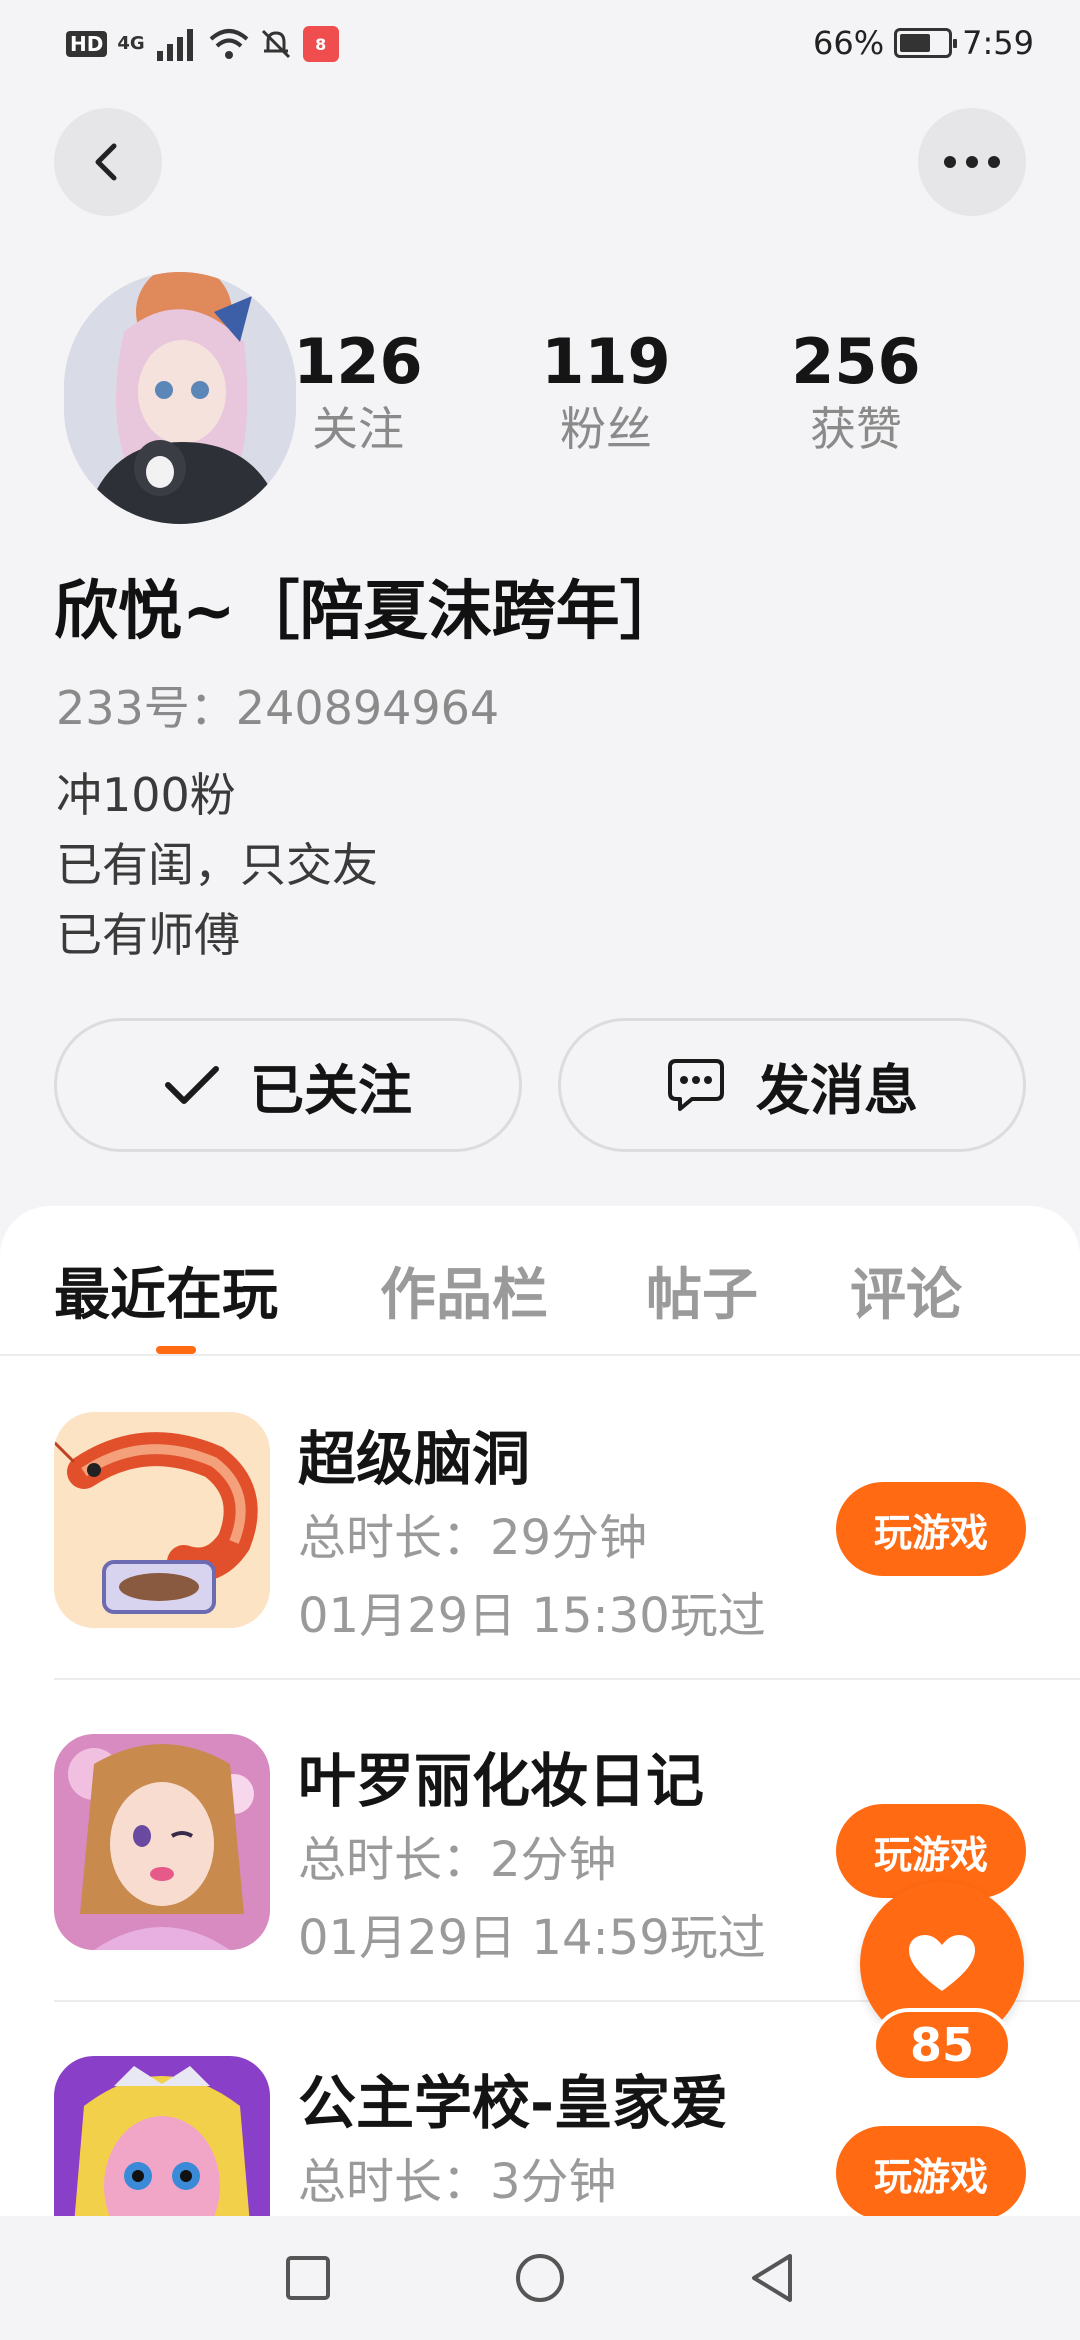 This screenshot has width=1080, height=2340. Describe the element at coordinates (228, 44) in the screenshot. I see `wifi-icon` at that location.